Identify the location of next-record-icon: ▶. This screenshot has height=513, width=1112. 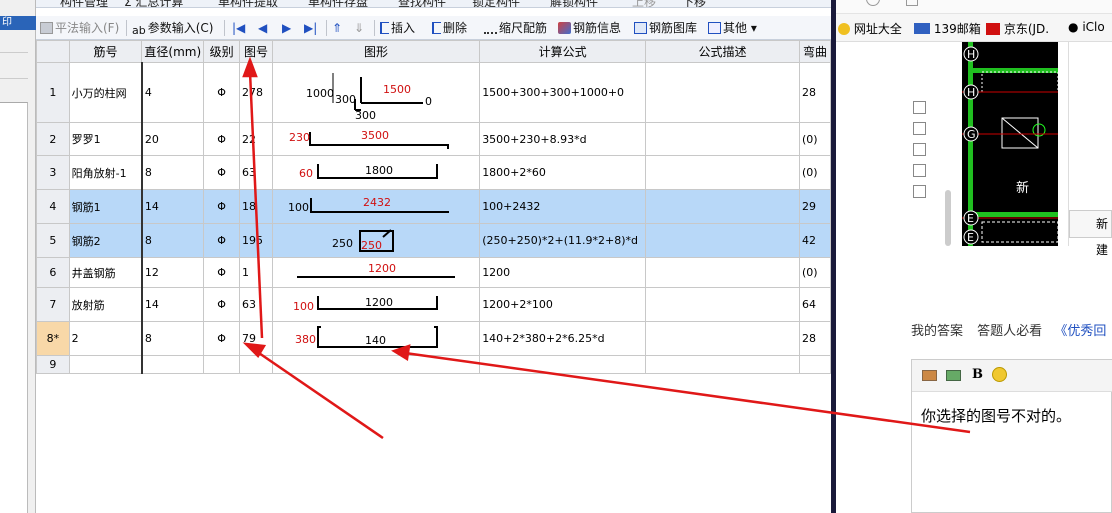
(286, 28).